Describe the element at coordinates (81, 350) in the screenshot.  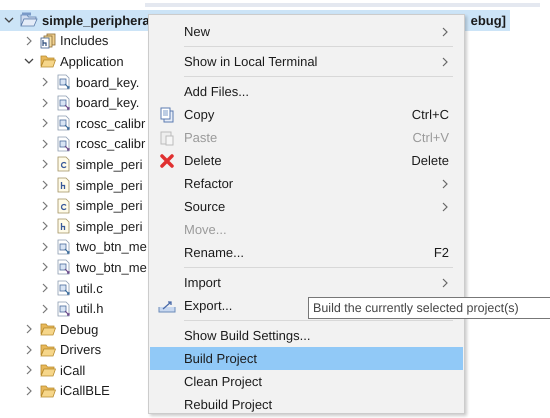
I see `tree-item: Drivers` at that location.